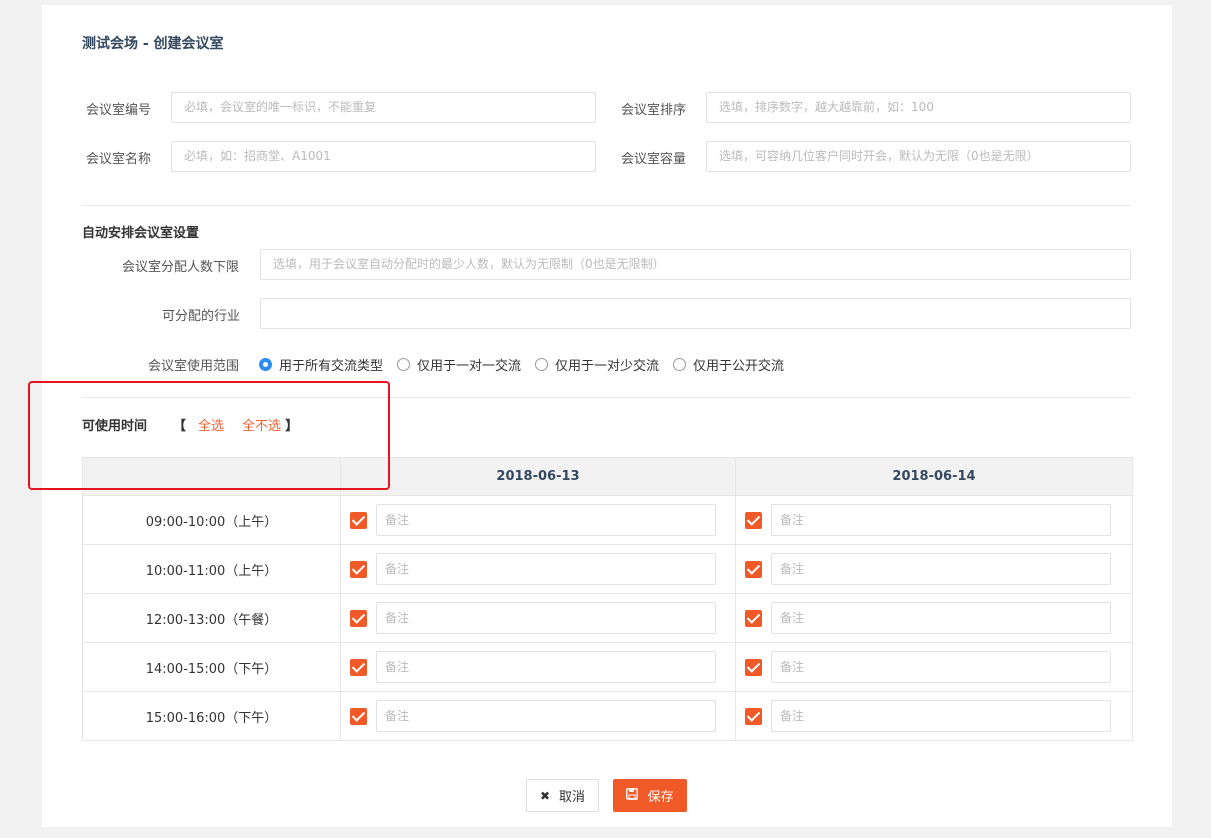  I want to click on scope-option-label: 仅用于一对一交流, so click(469, 366).